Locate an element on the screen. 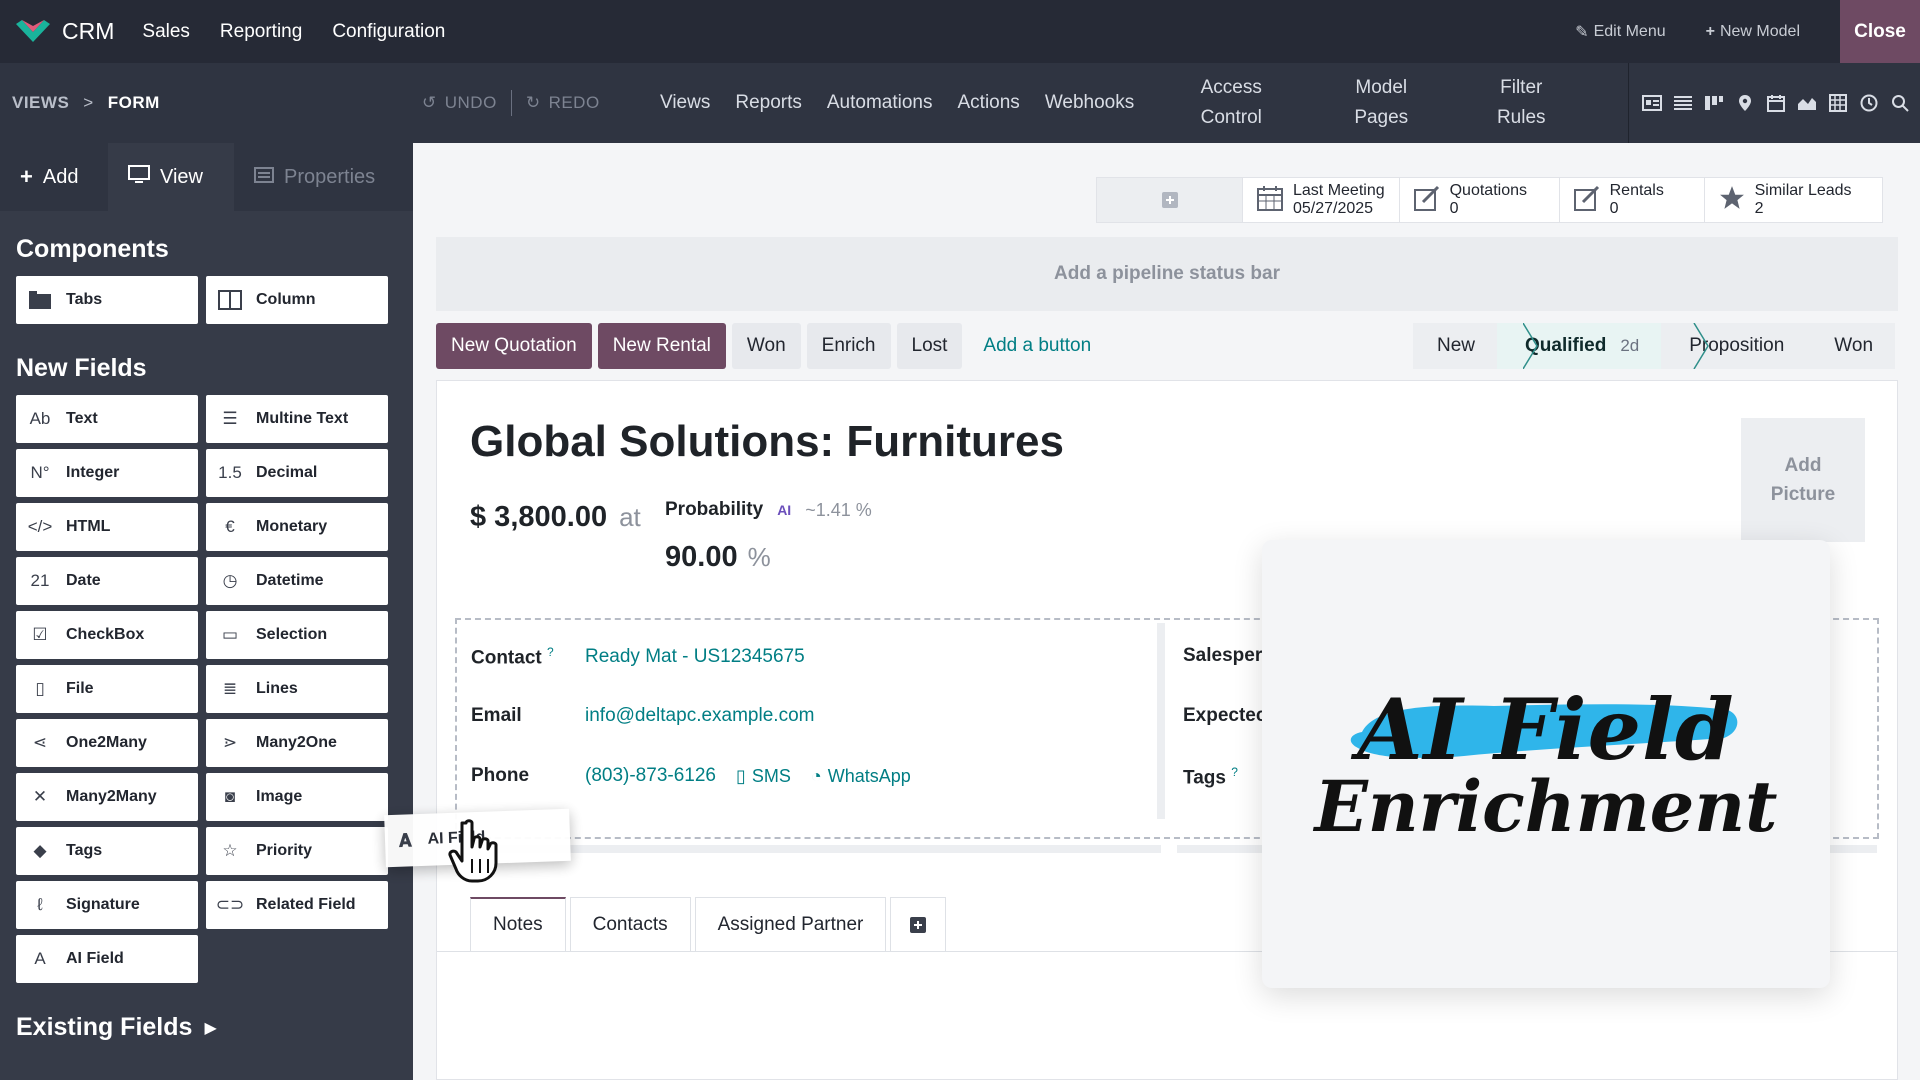  field-email: Email info@deltapc.example.com is located at coordinates (642, 716).